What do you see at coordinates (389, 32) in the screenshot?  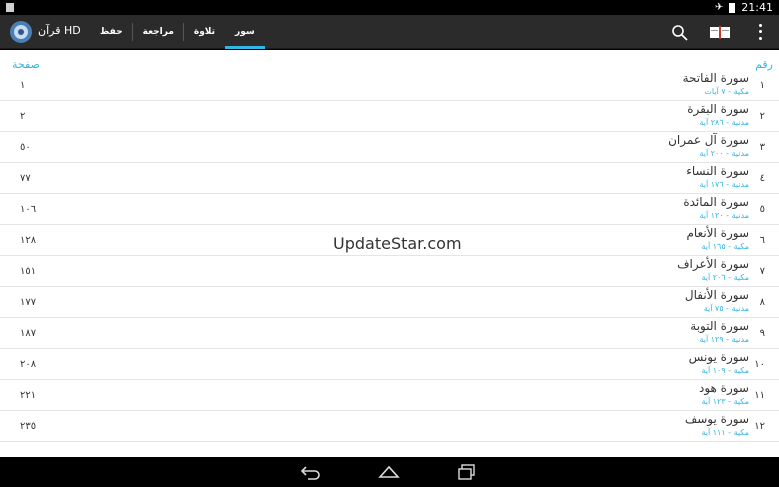 I see `action-bar: قرآن HD حفظ مراجعة تلاوة سور` at bounding box center [389, 32].